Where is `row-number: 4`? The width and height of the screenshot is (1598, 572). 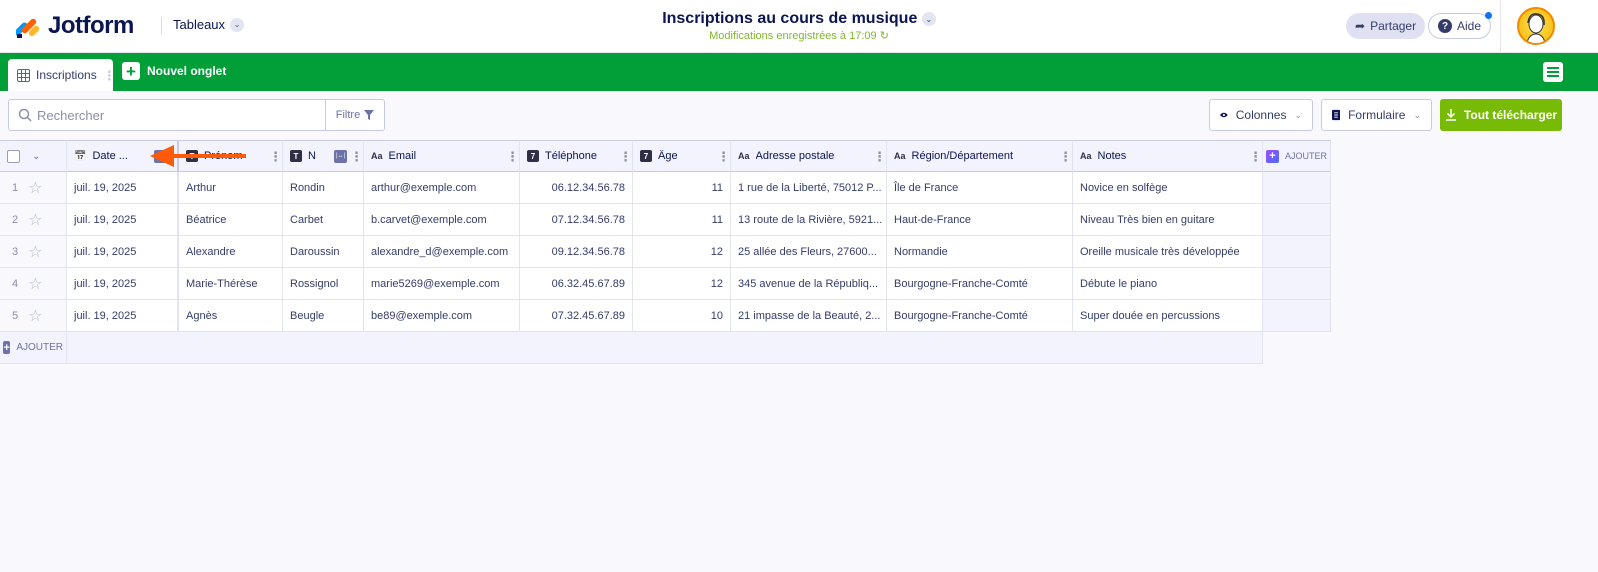 row-number: 4 is located at coordinates (15, 283).